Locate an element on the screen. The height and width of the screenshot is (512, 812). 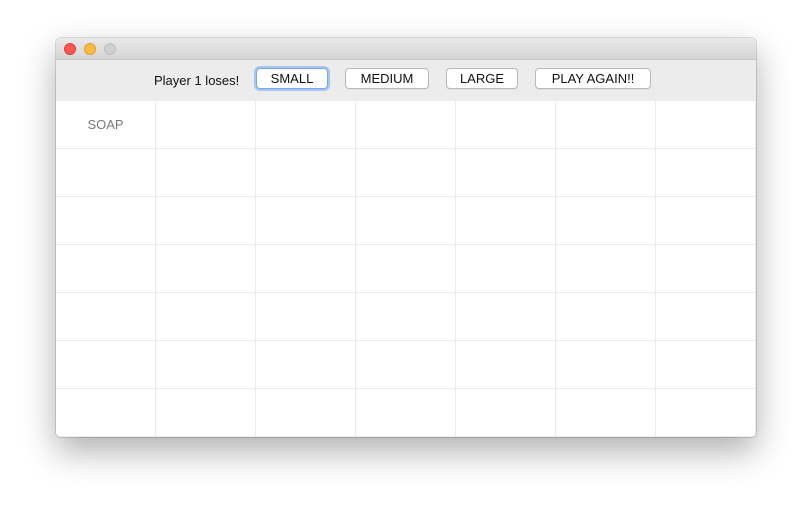
minimize-icon is located at coordinates (90, 49).